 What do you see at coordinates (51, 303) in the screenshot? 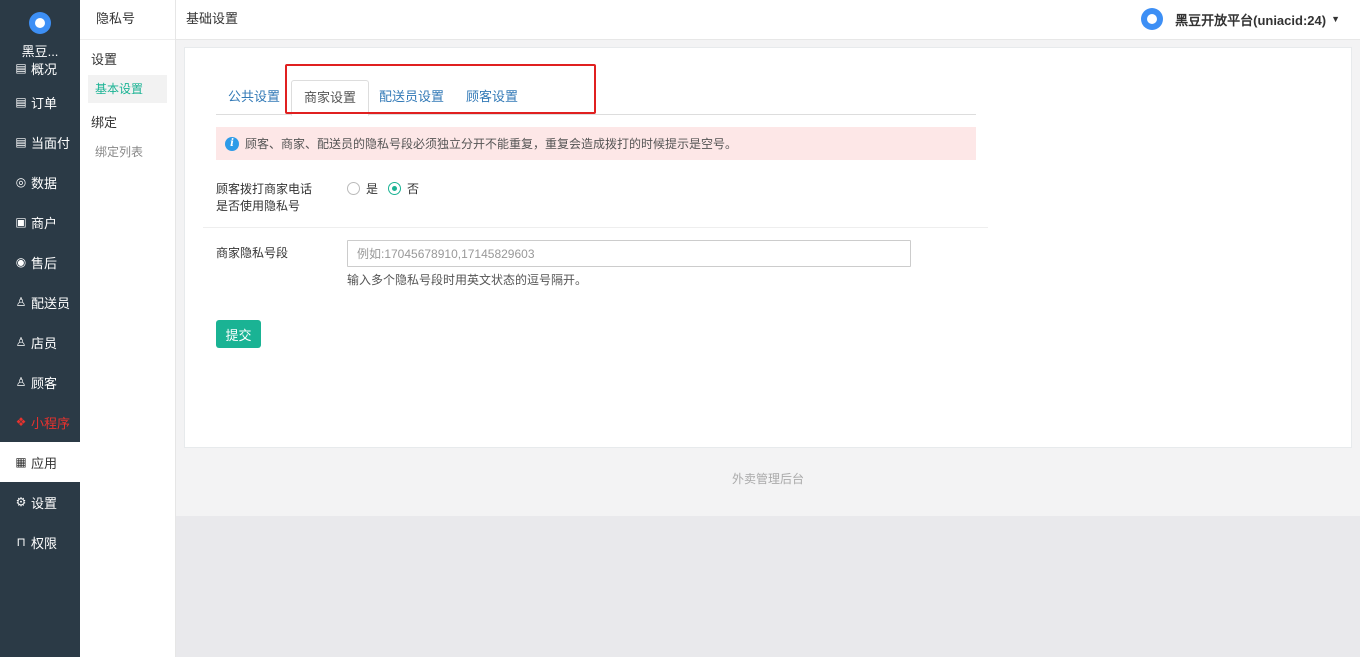
I see `nav-label: 配送员` at bounding box center [51, 303].